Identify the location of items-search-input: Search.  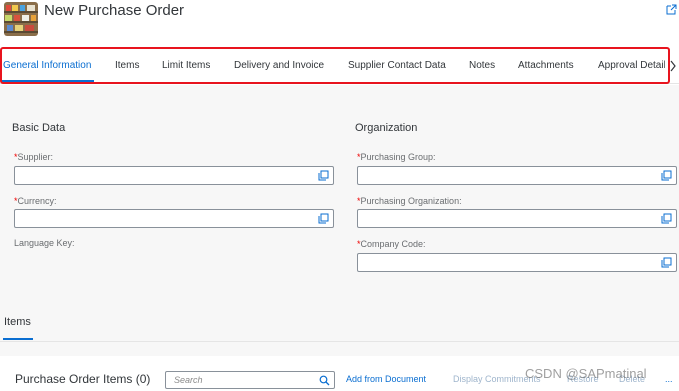
(250, 380).